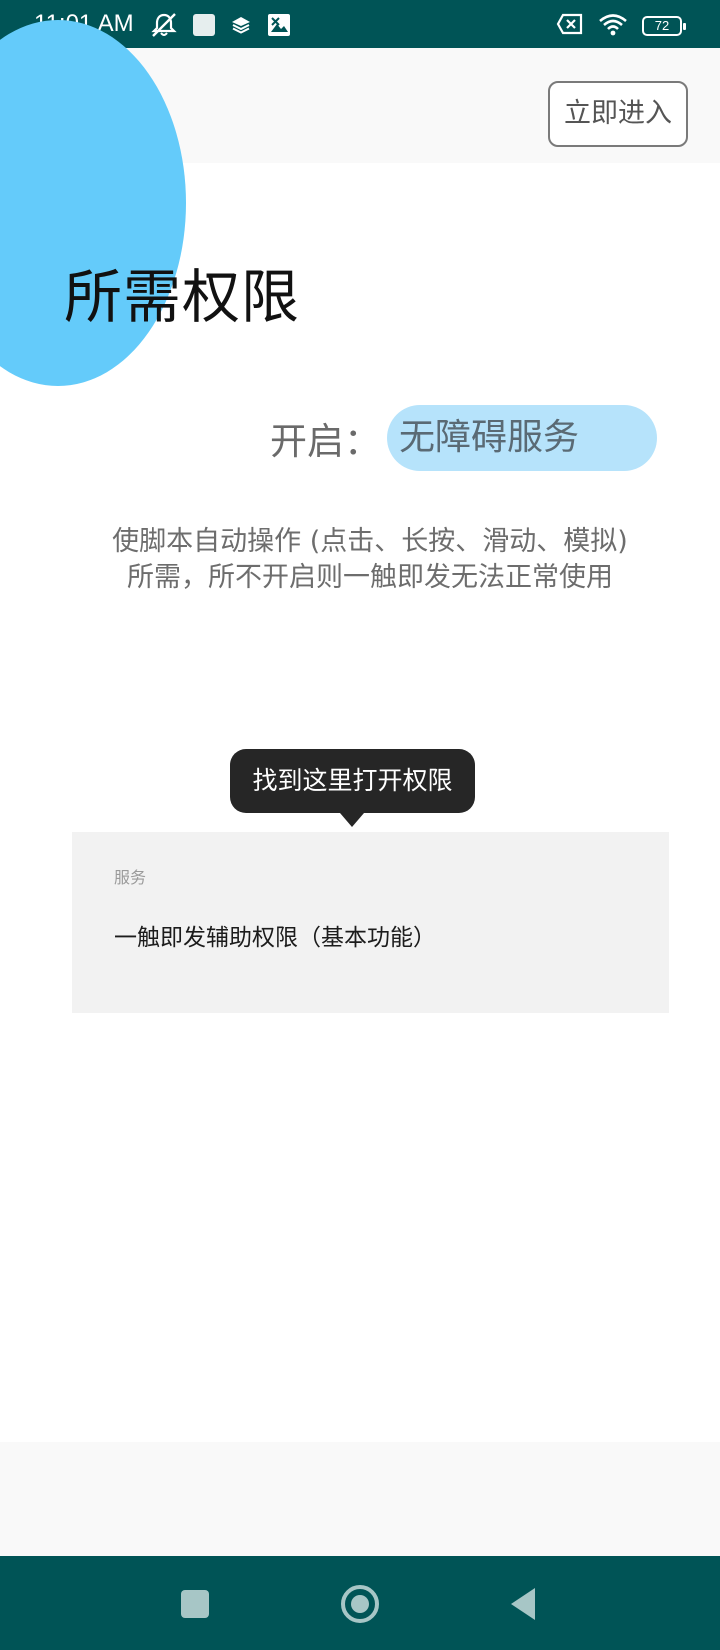  Describe the element at coordinates (279, 27) in the screenshot. I see `image-notification-icon` at that location.